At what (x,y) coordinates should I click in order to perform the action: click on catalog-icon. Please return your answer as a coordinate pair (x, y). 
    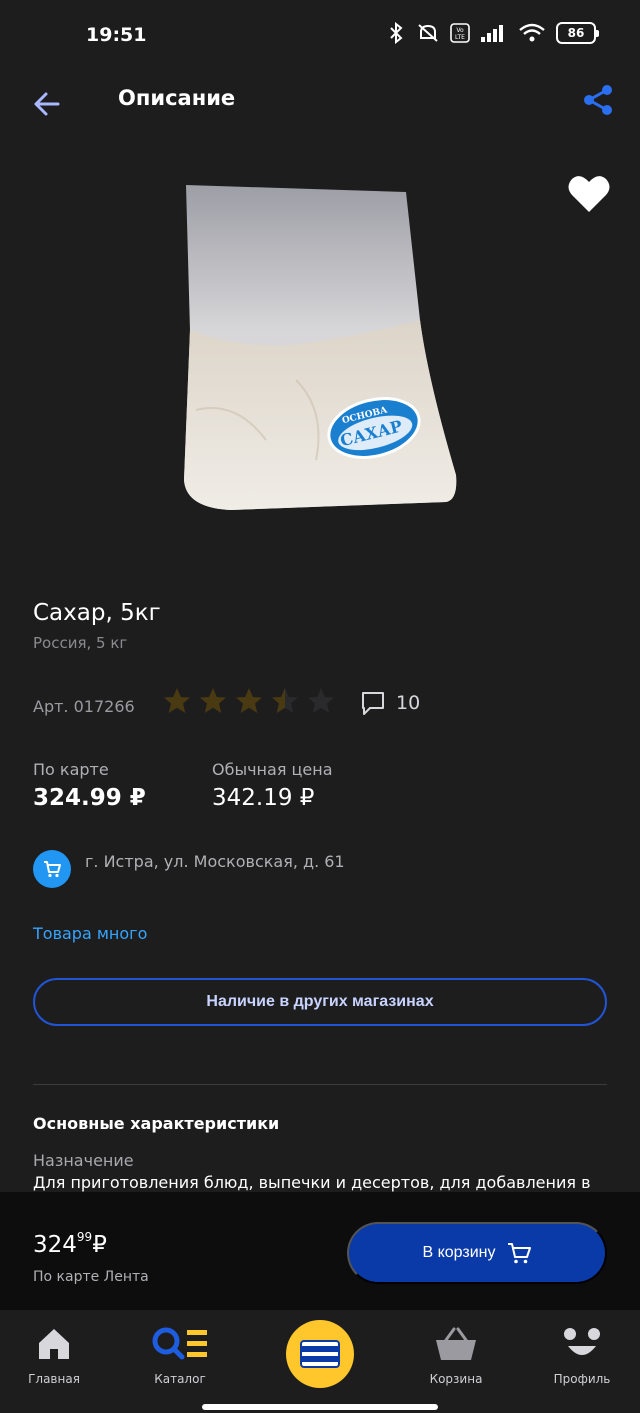
    Looking at the image, I should click on (180, 1344).